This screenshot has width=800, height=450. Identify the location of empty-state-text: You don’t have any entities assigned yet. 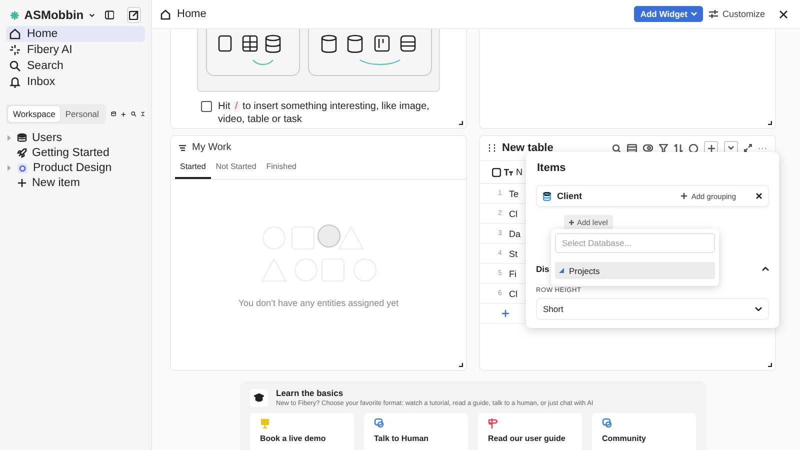
(318, 303).